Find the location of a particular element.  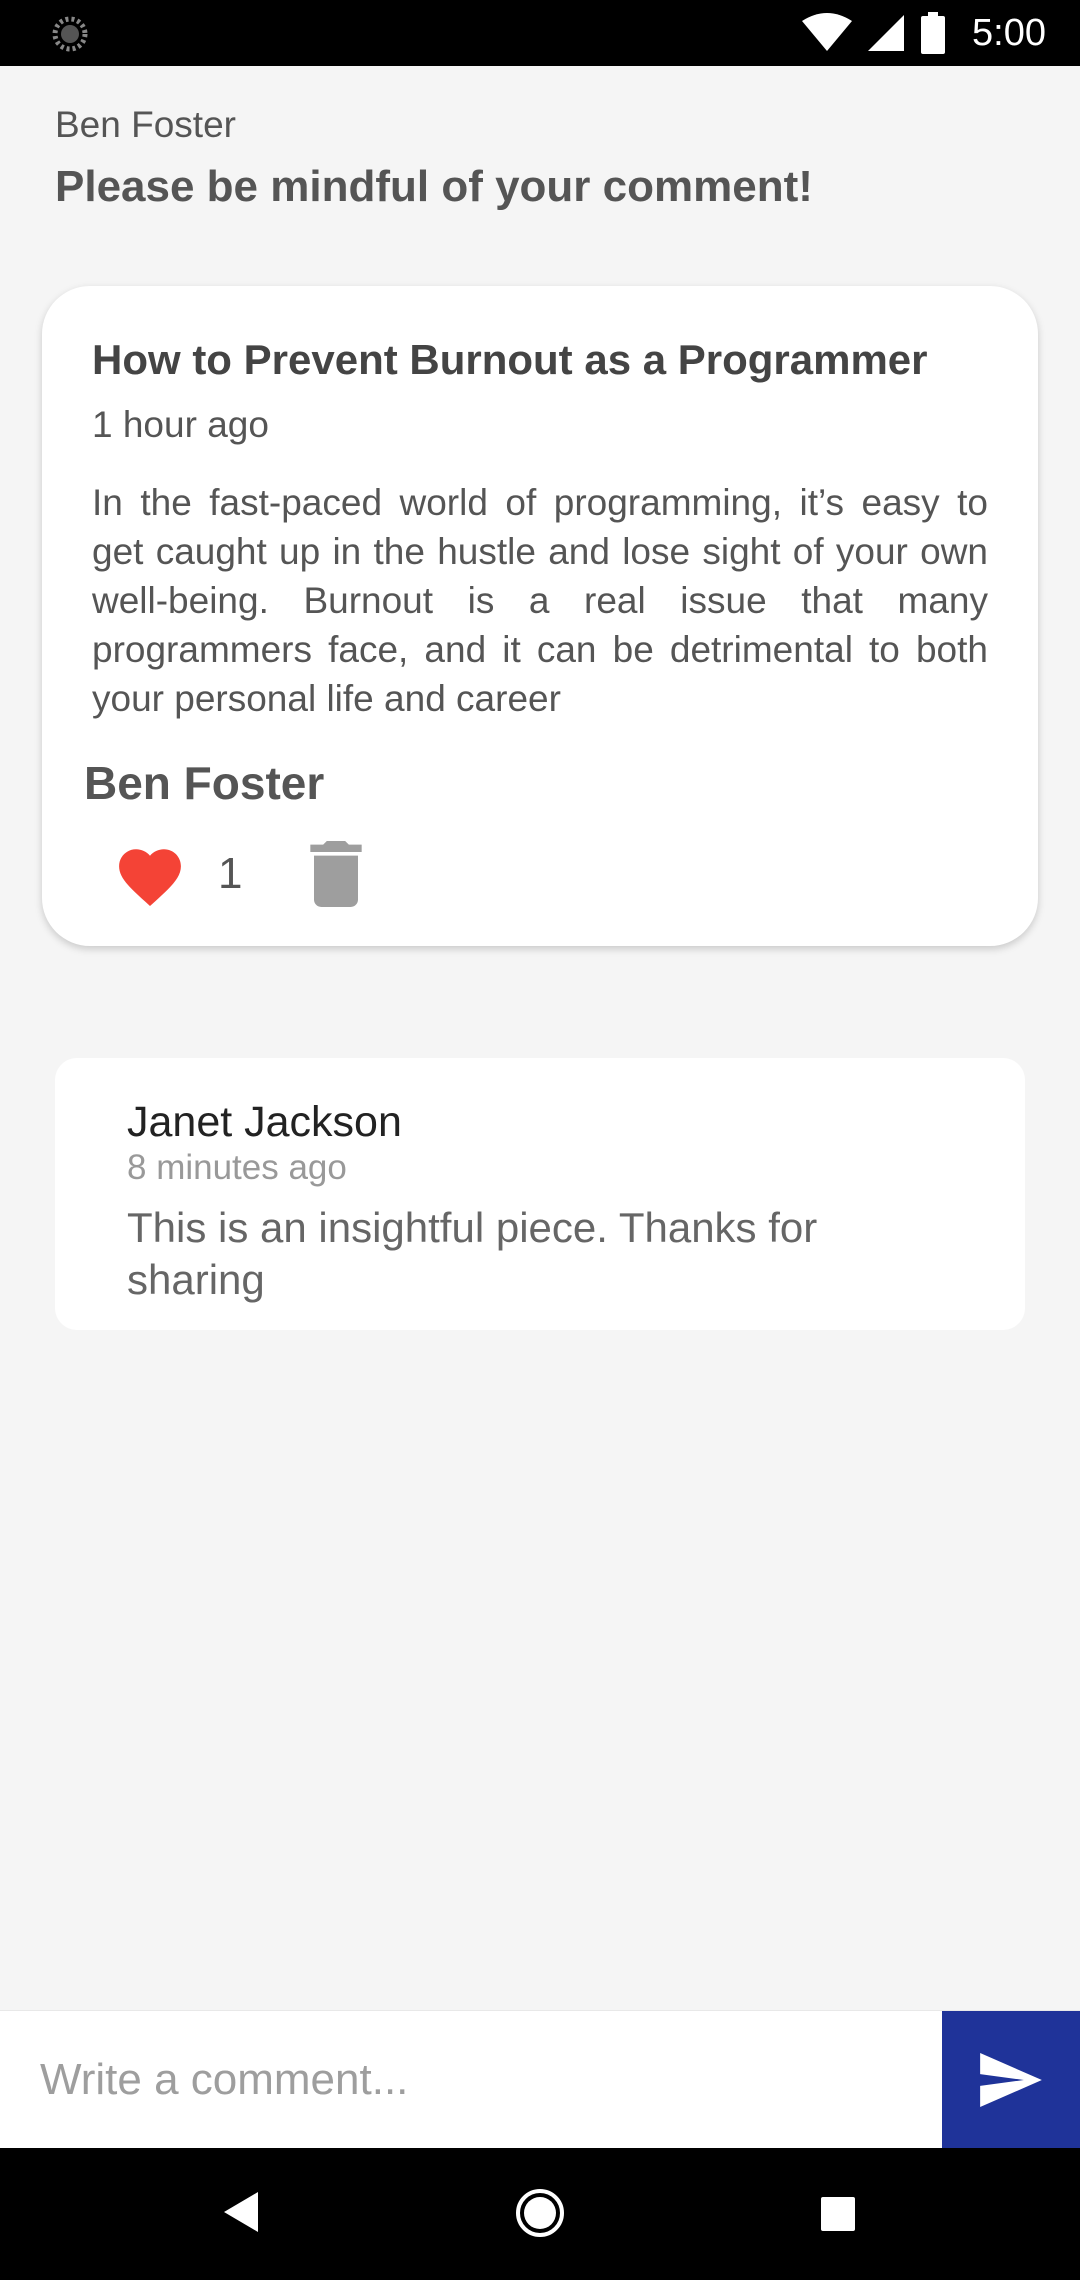

battery-icon is located at coordinates (933, 33).